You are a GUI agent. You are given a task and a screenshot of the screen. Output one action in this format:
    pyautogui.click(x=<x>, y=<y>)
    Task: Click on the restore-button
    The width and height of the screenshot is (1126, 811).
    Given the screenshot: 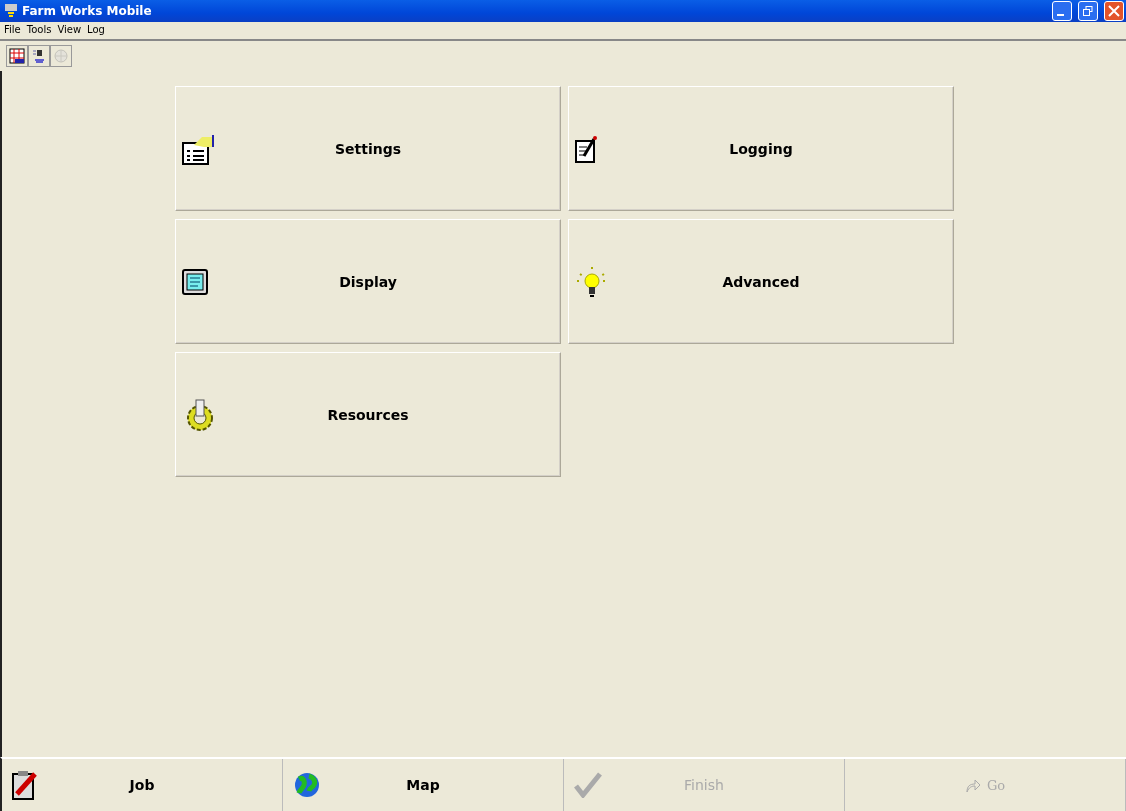 What is the action you would take?
    pyautogui.click(x=1088, y=11)
    